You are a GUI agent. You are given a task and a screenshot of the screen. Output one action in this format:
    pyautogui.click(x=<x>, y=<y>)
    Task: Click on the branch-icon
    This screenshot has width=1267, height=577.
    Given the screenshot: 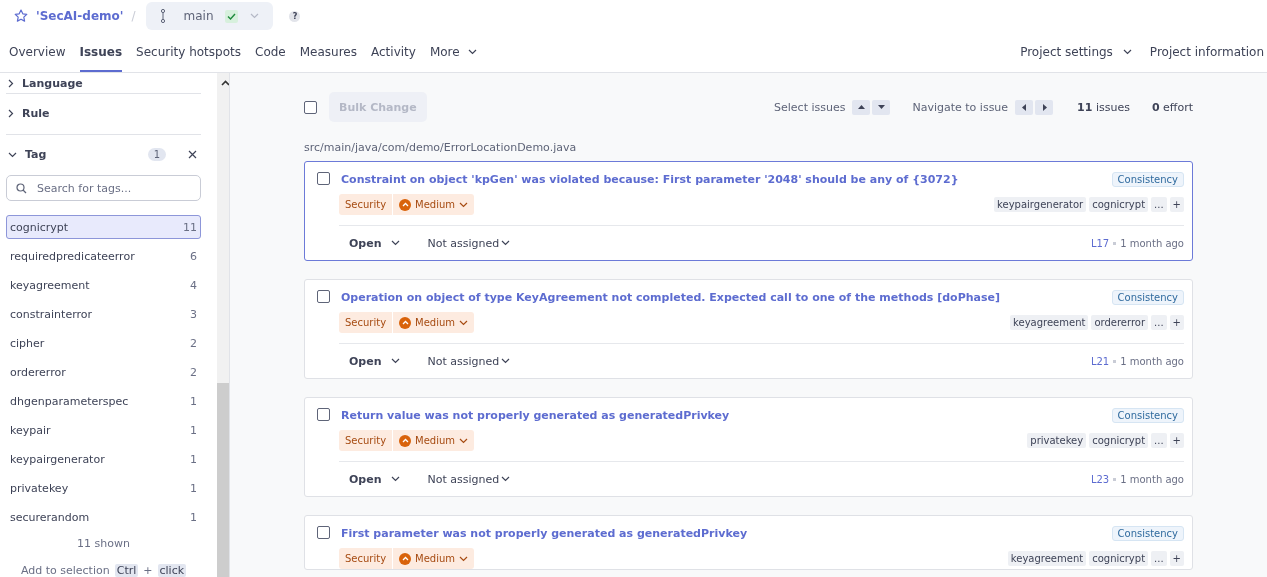 What is the action you would take?
    pyautogui.click(x=162, y=16)
    